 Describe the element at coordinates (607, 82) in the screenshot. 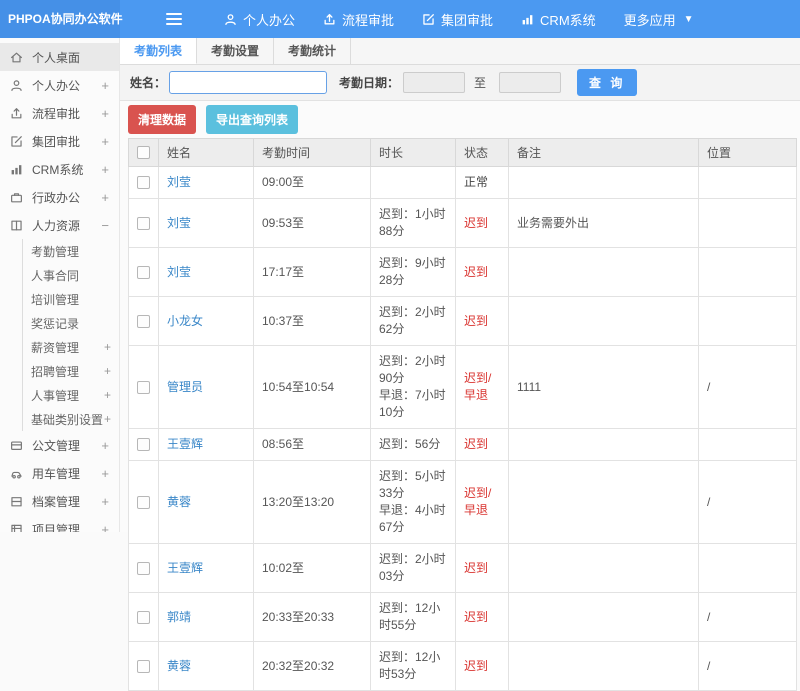

I see `search-button: 查 询` at that location.